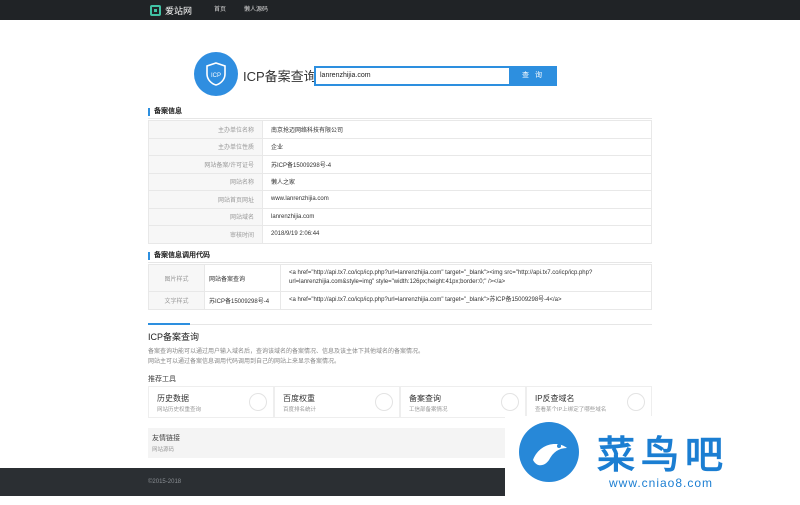 The width and height of the screenshot is (800, 505). I want to click on copyright-text: ©2015-2018, so click(165, 482).